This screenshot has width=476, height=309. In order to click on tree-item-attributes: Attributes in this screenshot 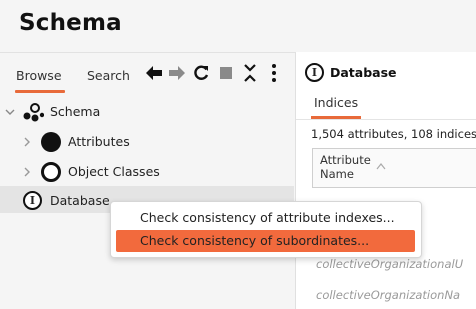, I will do `click(147, 142)`.